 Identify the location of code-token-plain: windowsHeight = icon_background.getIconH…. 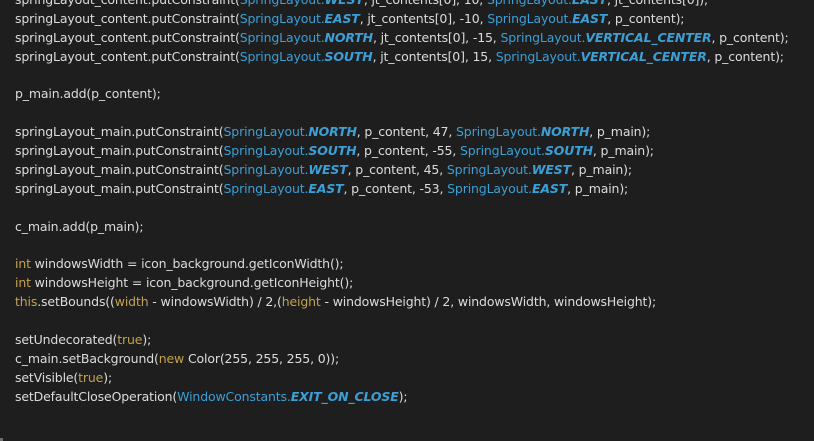
(192, 283).